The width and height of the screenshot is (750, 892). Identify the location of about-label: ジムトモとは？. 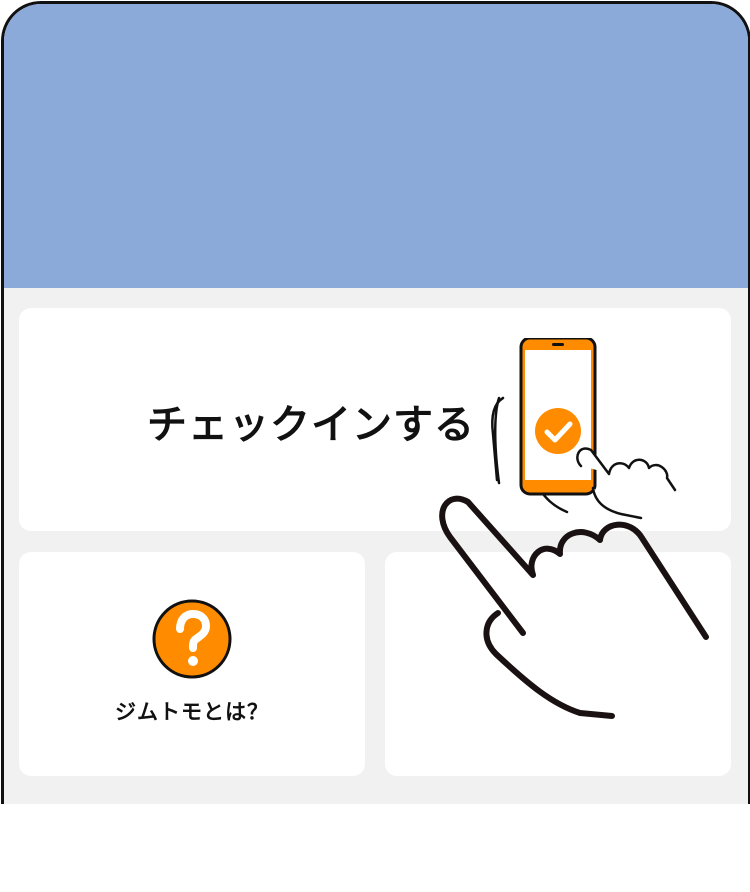
(192, 712).